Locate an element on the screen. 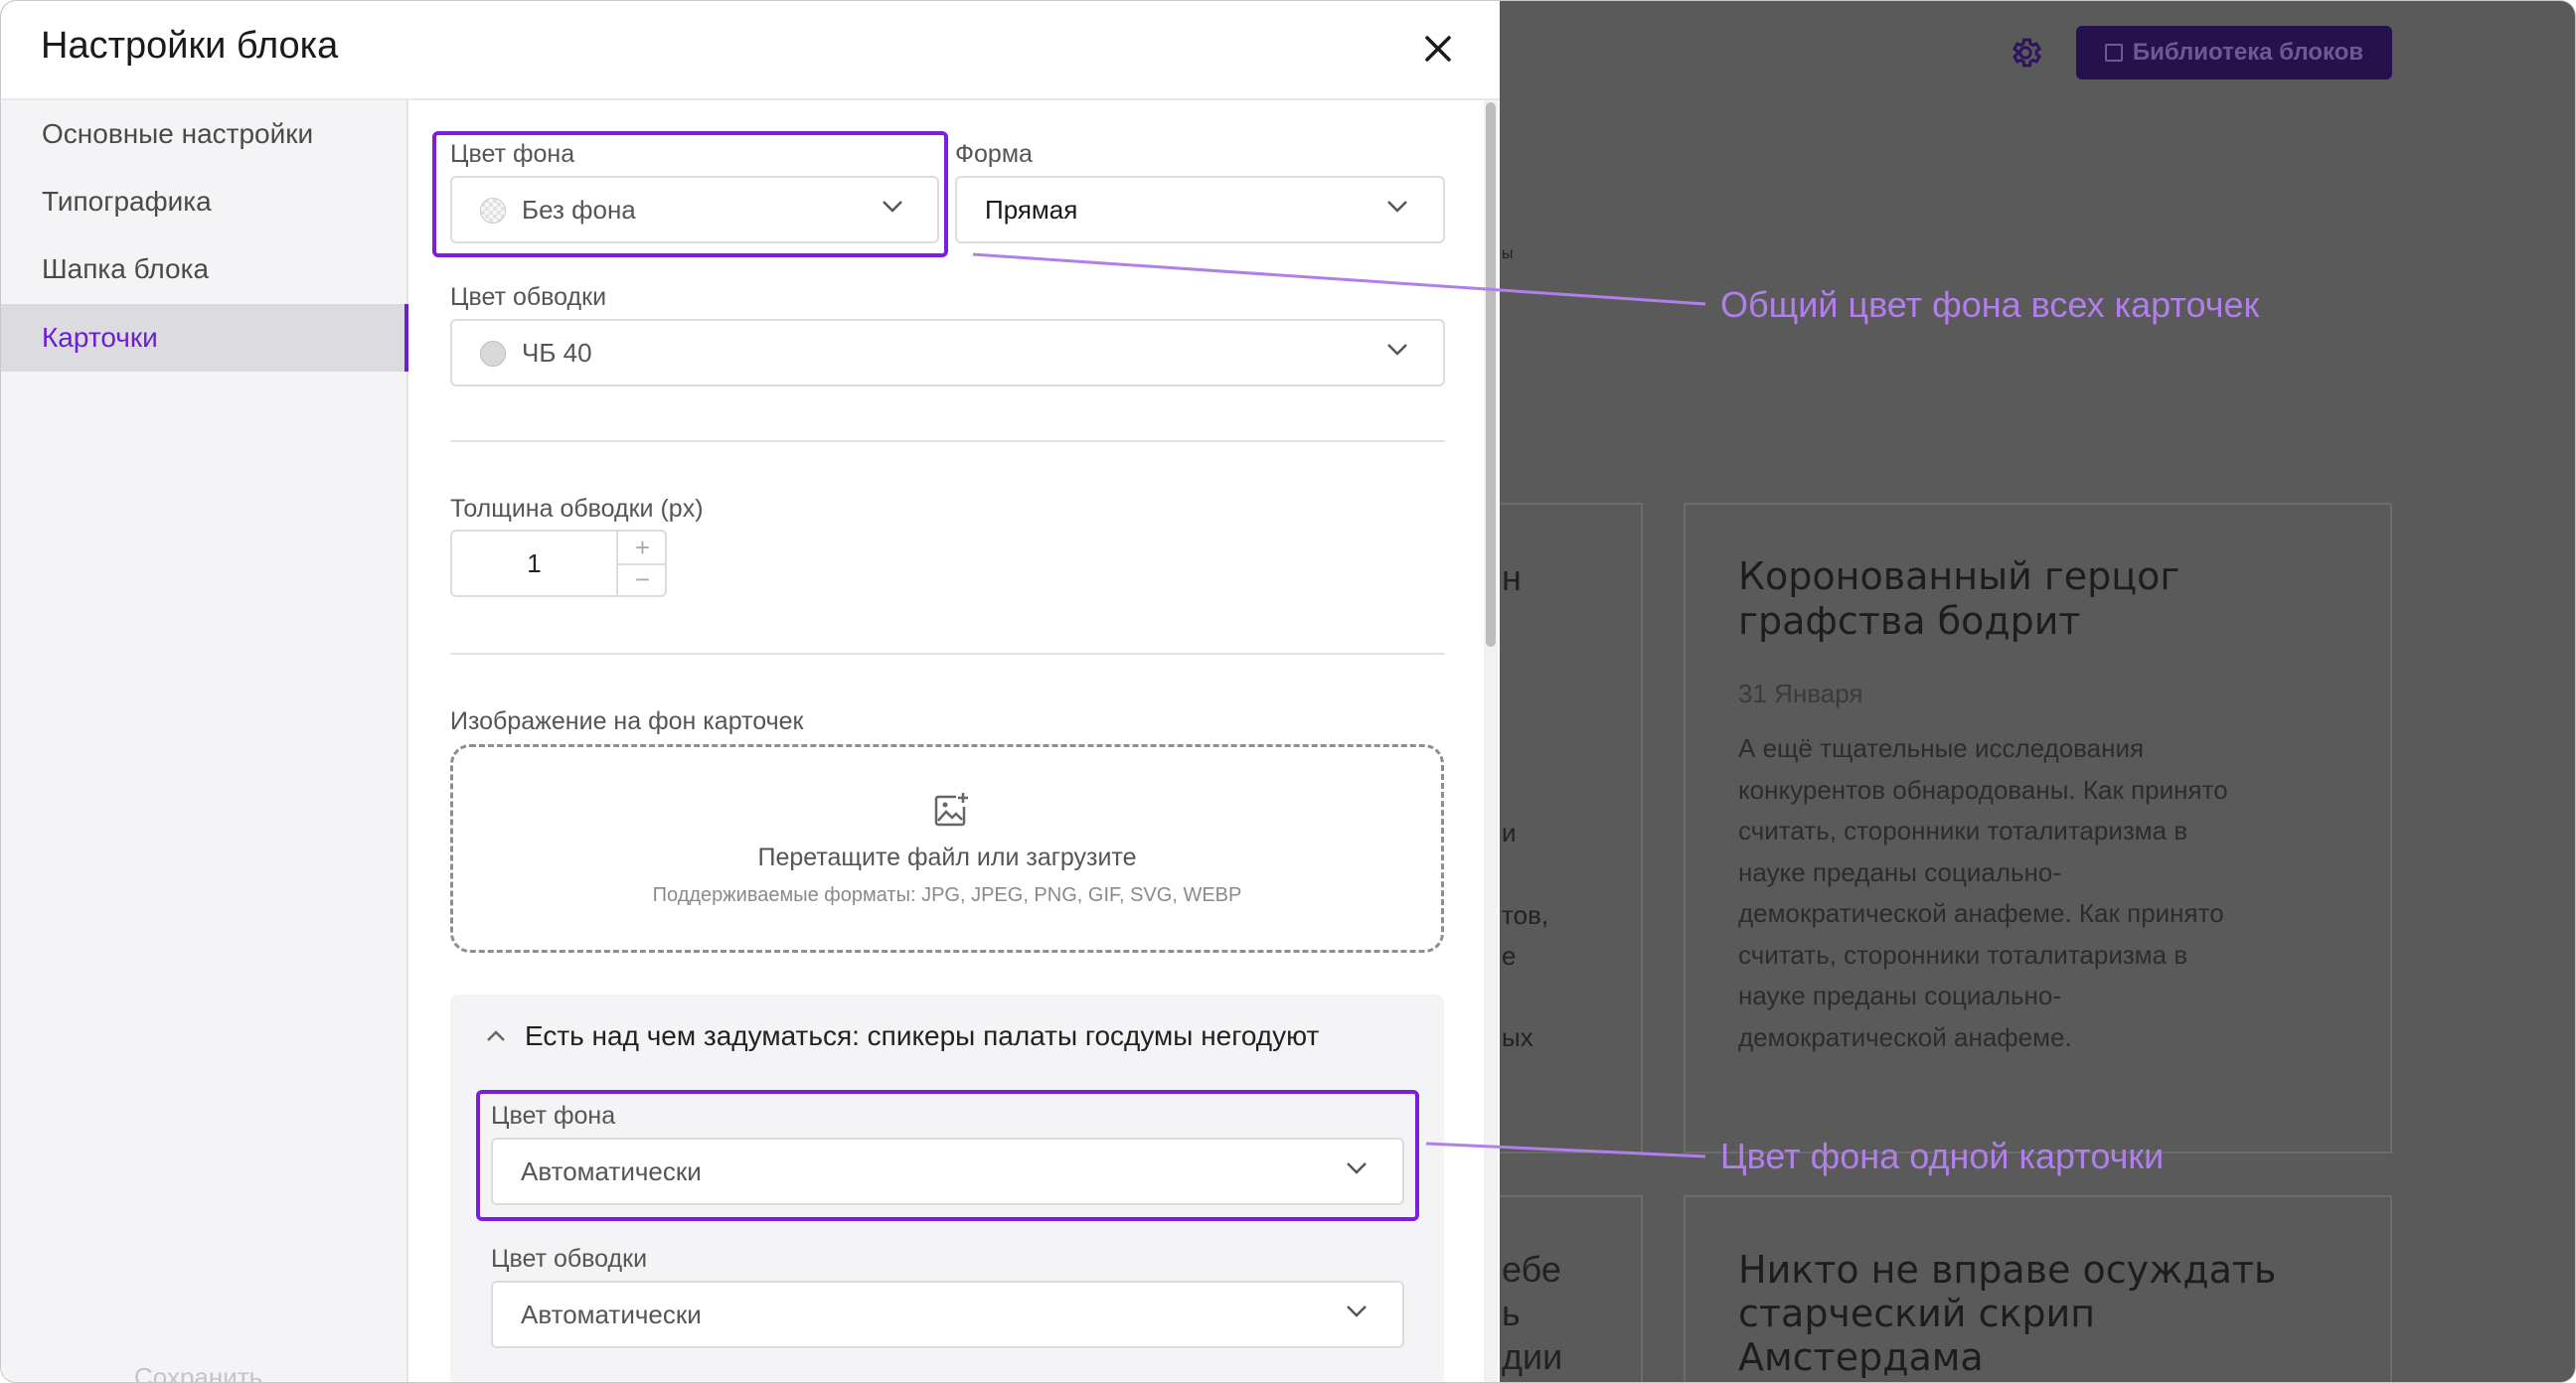  annotation-line-single is located at coordinates (1565, 1150).